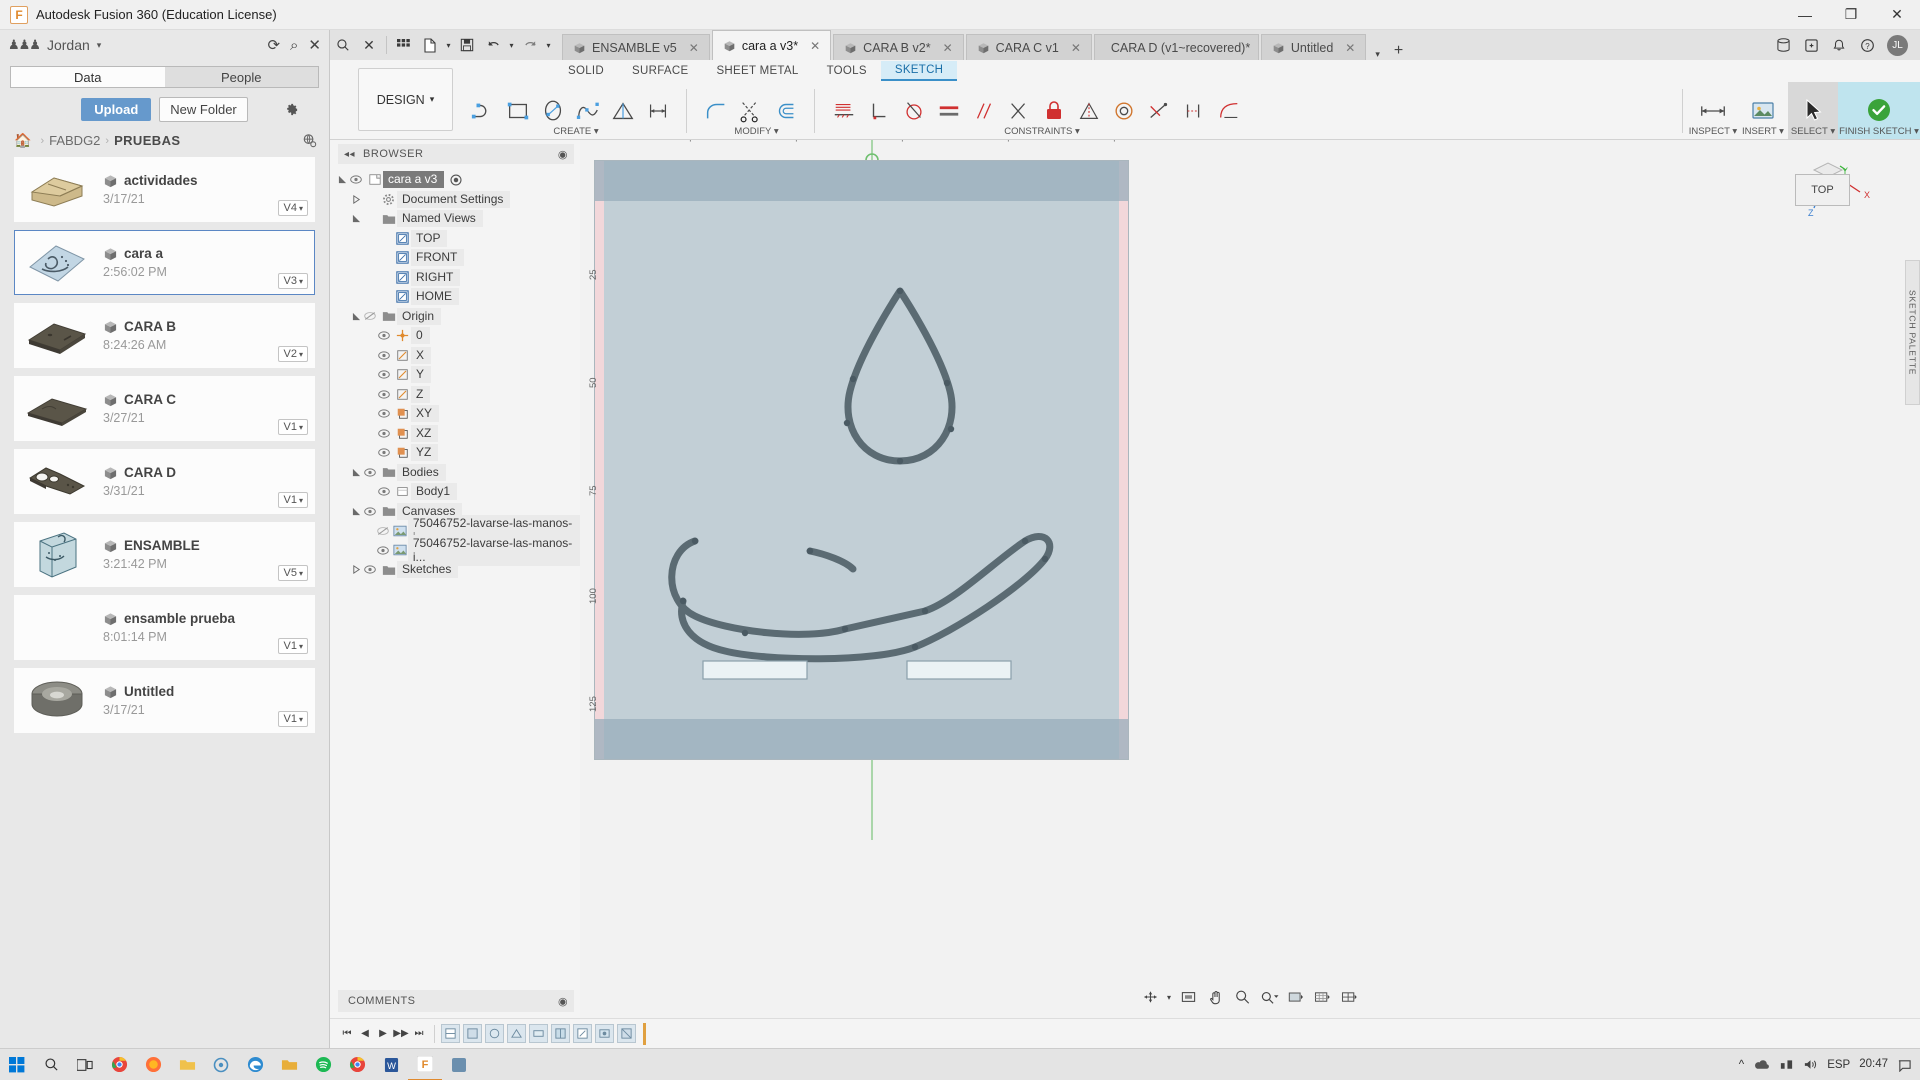 This screenshot has height=1080, width=1920. What do you see at coordinates (1398, 51) in the screenshot?
I see `new-tab-button: +` at bounding box center [1398, 51].